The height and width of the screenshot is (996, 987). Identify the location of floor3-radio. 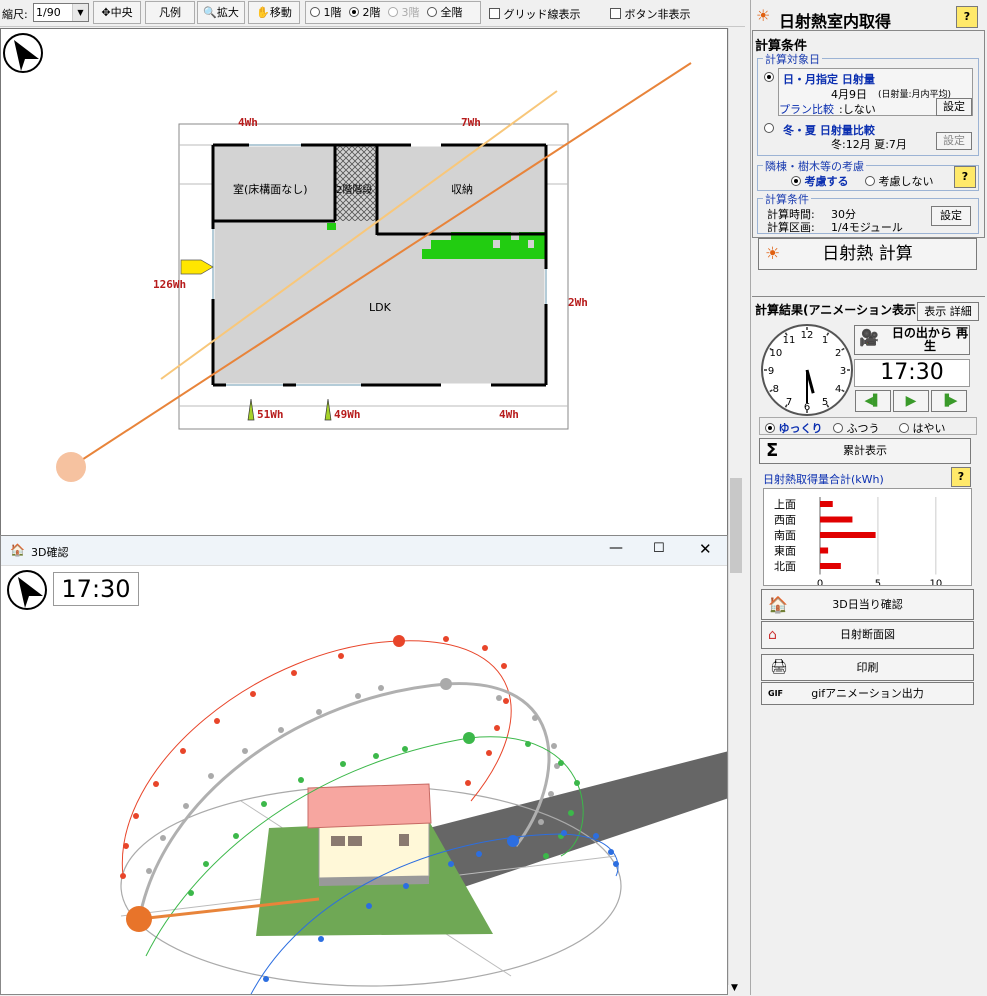
(393, 12).